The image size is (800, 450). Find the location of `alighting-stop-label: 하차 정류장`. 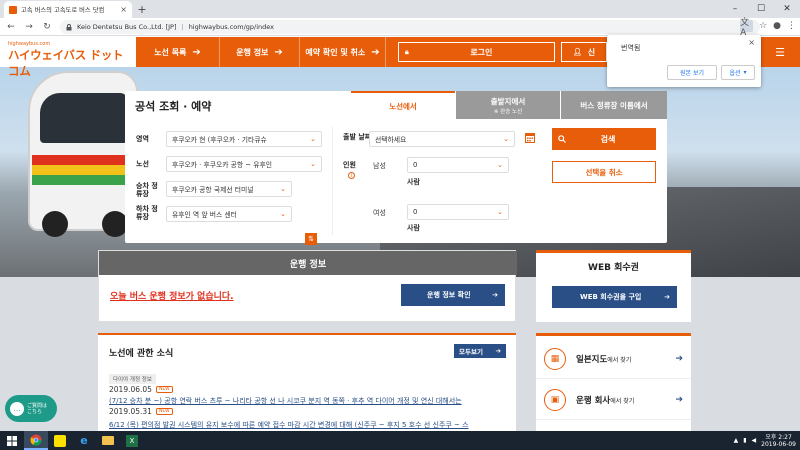

alighting-stop-label: 하차 정류장 is located at coordinates (147, 213).